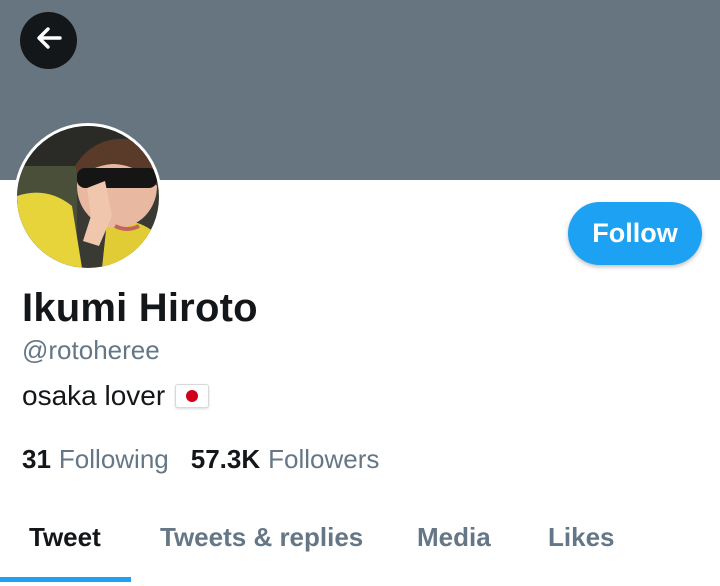 This screenshot has height=586, width=720. What do you see at coordinates (91, 350) in the screenshot?
I see `user-handle: @rotoheree` at bounding box center [91, 350].